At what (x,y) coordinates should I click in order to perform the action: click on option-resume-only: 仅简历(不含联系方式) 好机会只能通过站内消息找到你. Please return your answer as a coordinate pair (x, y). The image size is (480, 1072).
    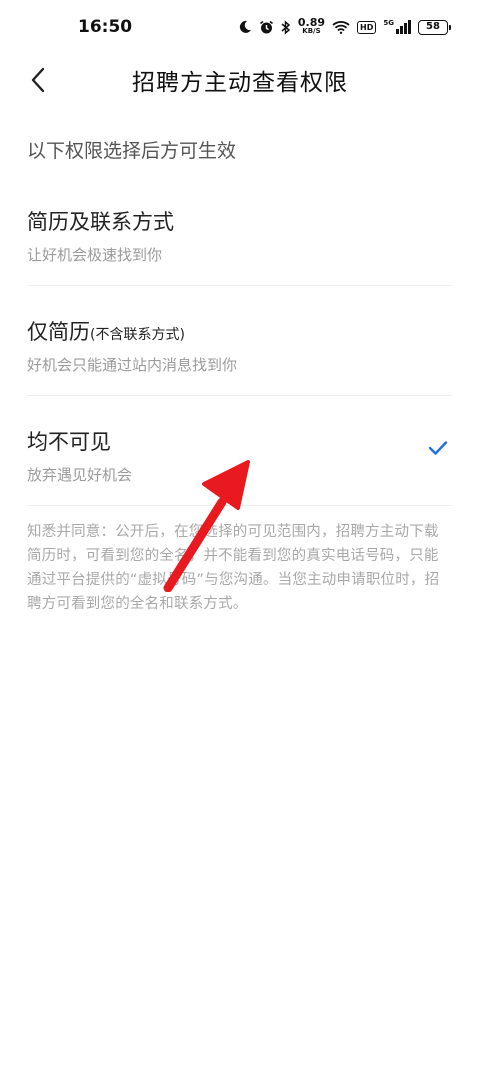
    Looking at the image, I should click on (239, 341).